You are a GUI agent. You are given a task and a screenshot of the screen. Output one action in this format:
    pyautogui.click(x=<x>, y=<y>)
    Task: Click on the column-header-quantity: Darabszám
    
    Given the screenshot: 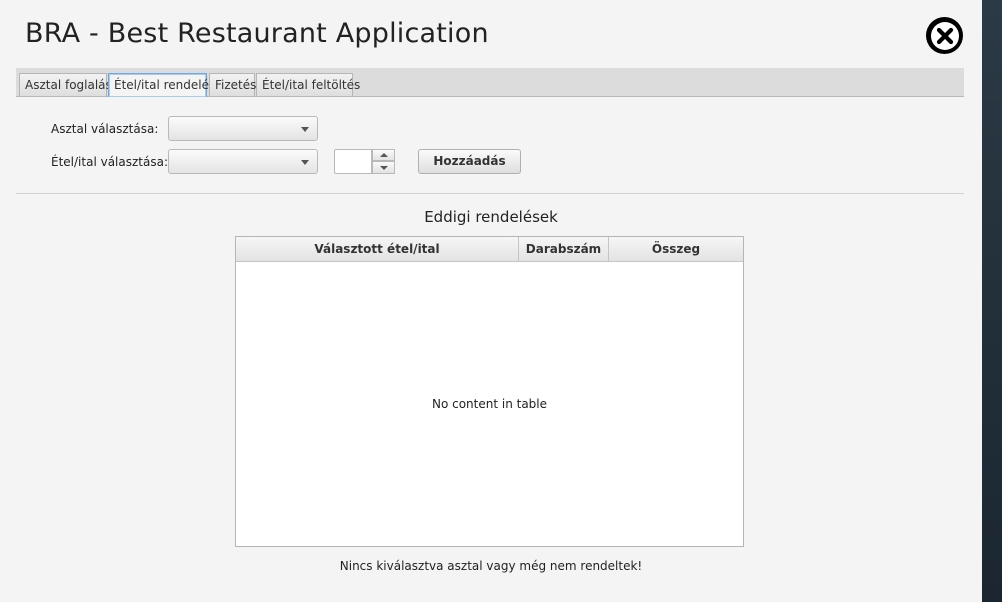 What is the action you would take?
    pyautogui.click(x=564, y=249)
    